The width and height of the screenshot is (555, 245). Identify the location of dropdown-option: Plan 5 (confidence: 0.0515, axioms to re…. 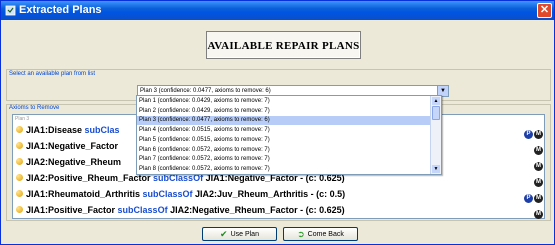
(283, 140).